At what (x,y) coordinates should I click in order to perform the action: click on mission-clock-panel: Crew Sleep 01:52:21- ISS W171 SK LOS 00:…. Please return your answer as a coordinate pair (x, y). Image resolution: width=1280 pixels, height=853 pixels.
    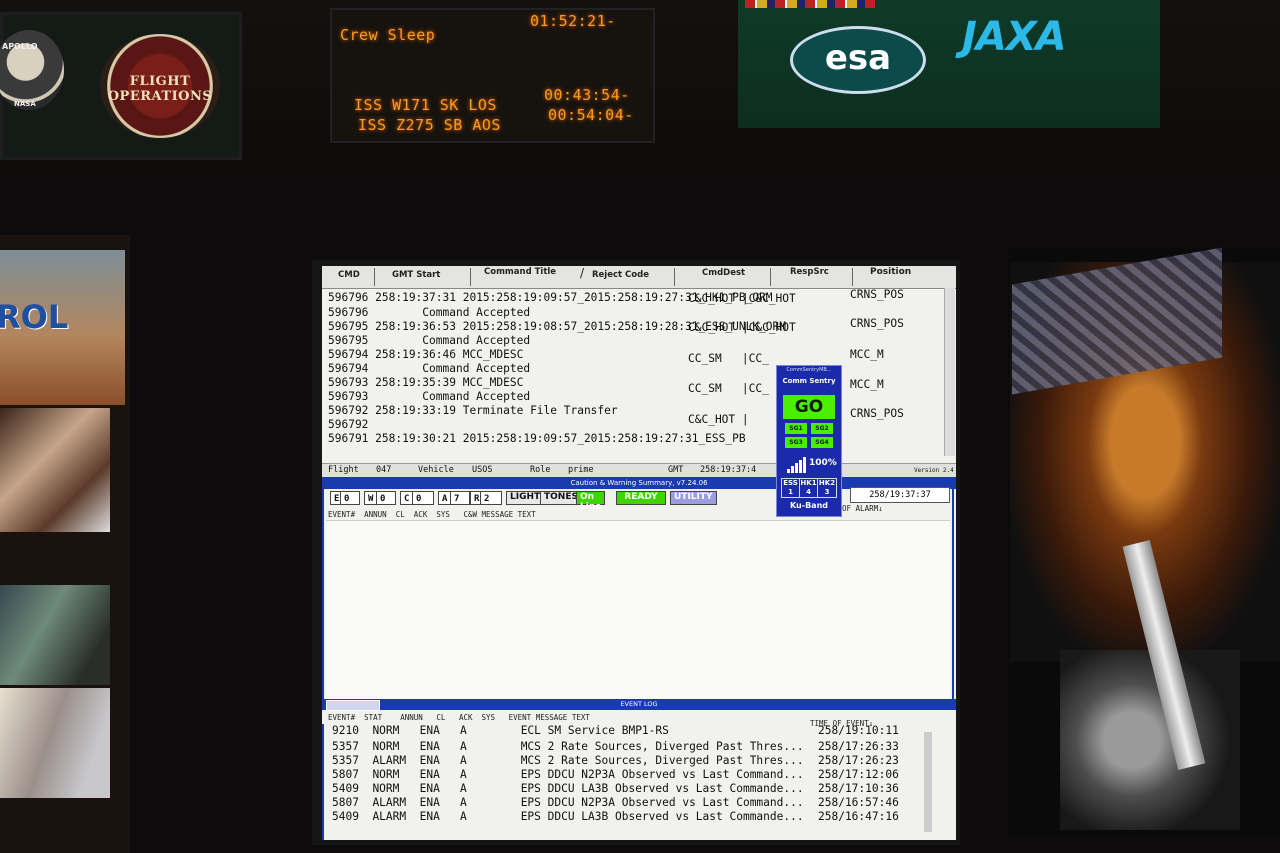
    Looking at the image, I should click on (492, 75).